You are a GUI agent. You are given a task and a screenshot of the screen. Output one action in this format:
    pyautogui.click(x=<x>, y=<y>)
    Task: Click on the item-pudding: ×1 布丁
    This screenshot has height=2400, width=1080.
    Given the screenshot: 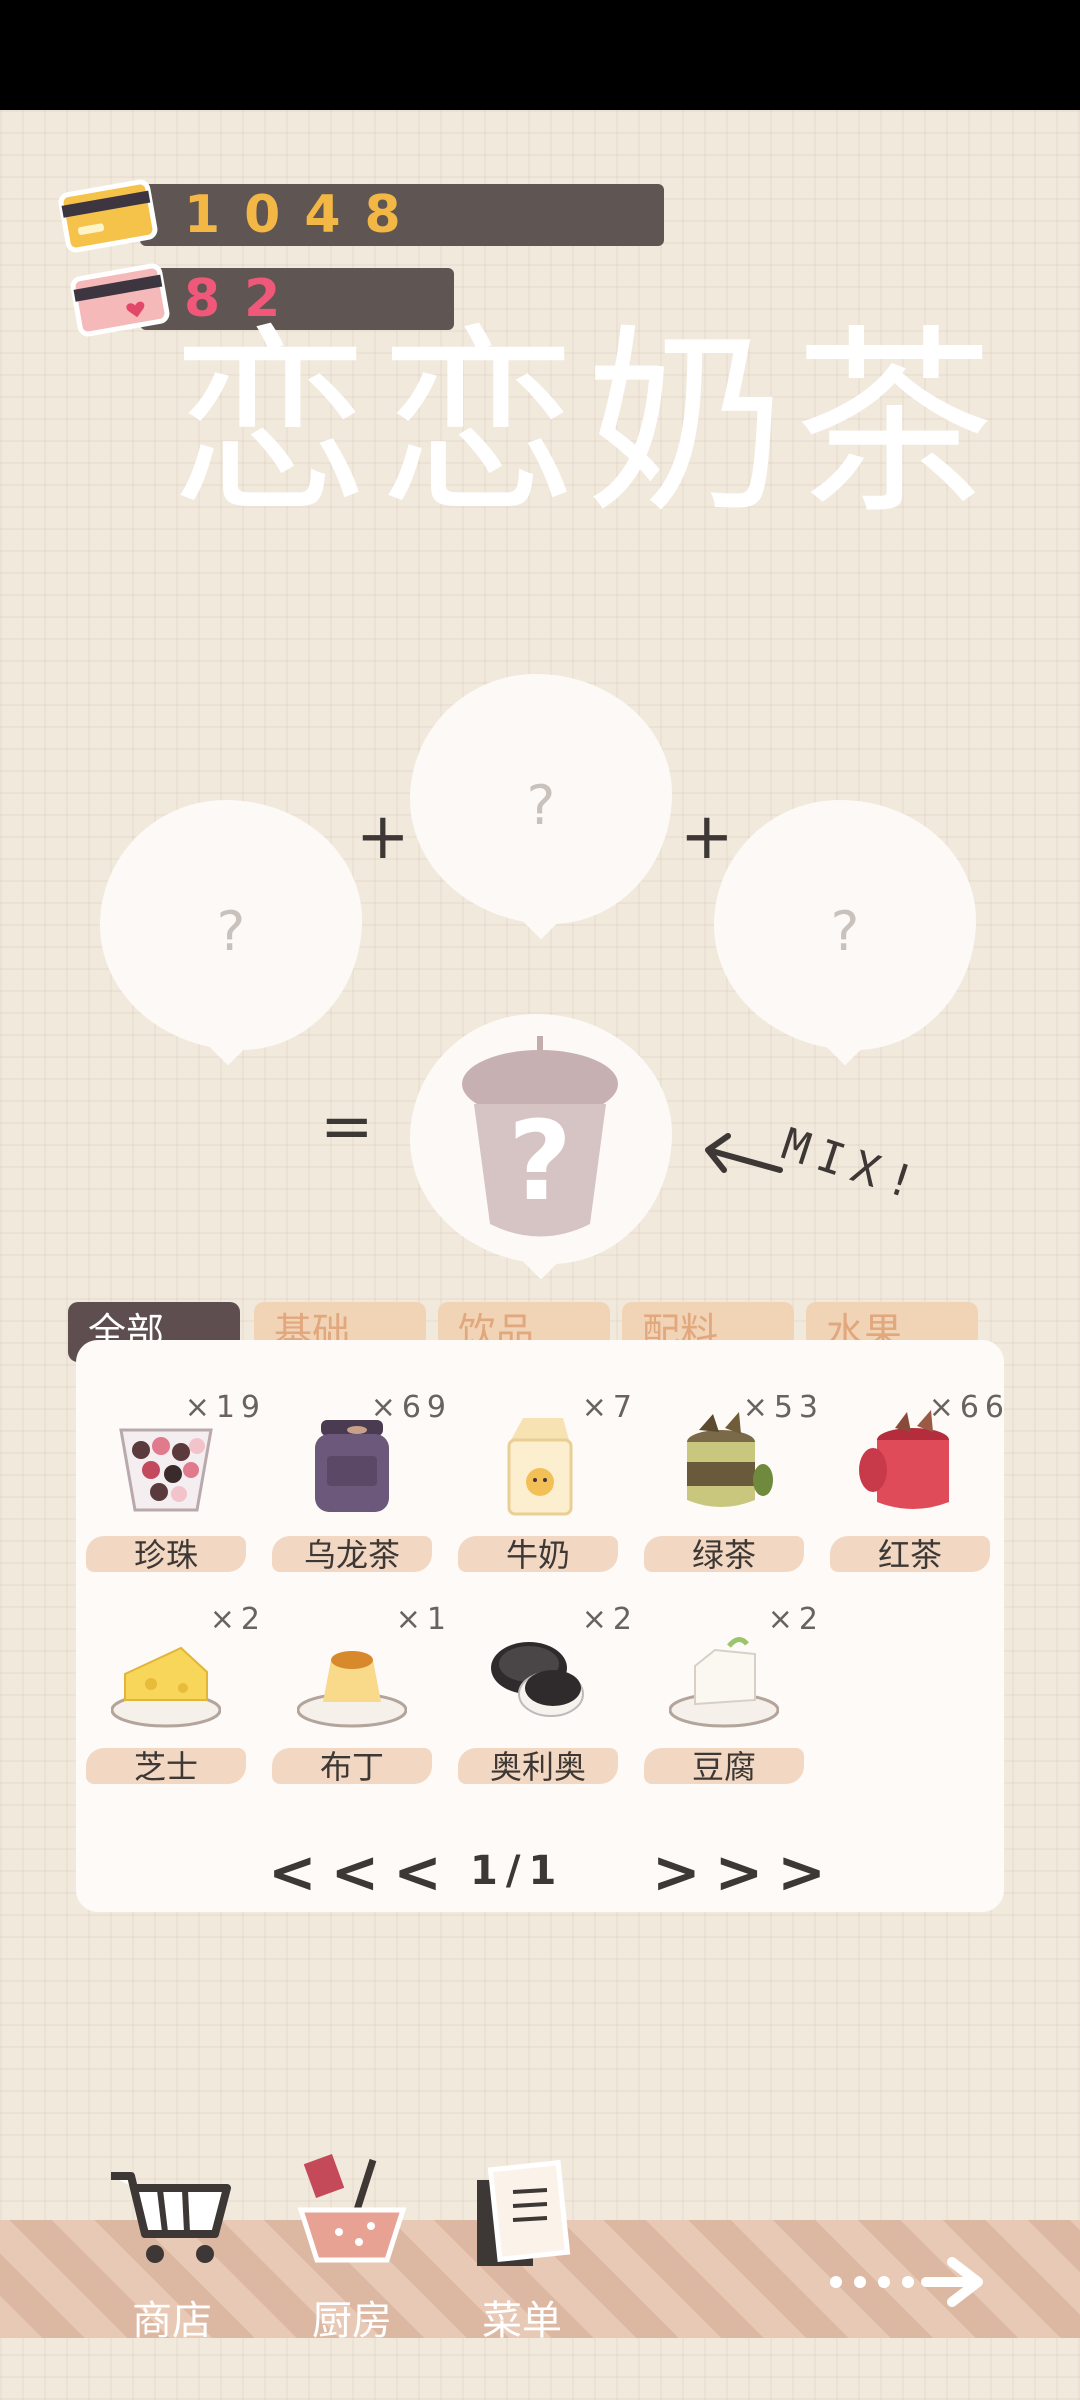 What is the action you would take?
    pyautogui.click(x=354, y=1697)
    